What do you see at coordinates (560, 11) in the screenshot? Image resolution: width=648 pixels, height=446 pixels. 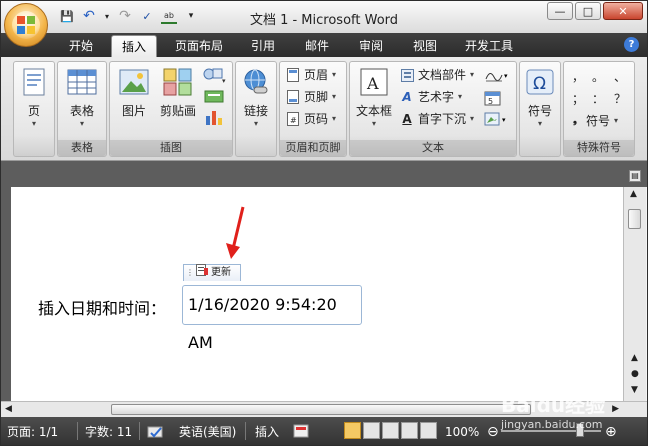 I see `minimize-button: —` at bounding box center [560, 11].